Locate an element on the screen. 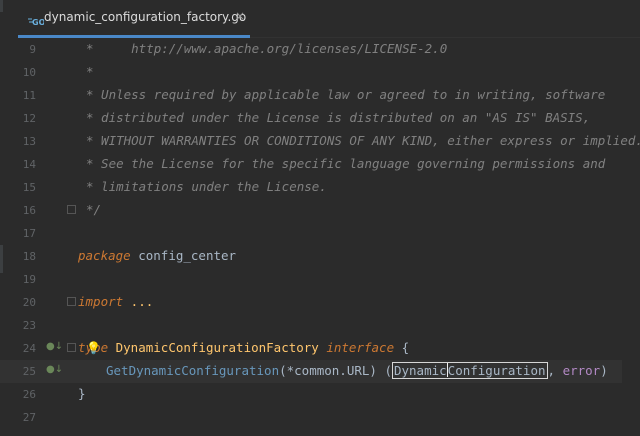  editor-tab-bar: GO dynamic_configuration_factory.go × is located at coordinates (329, 19).